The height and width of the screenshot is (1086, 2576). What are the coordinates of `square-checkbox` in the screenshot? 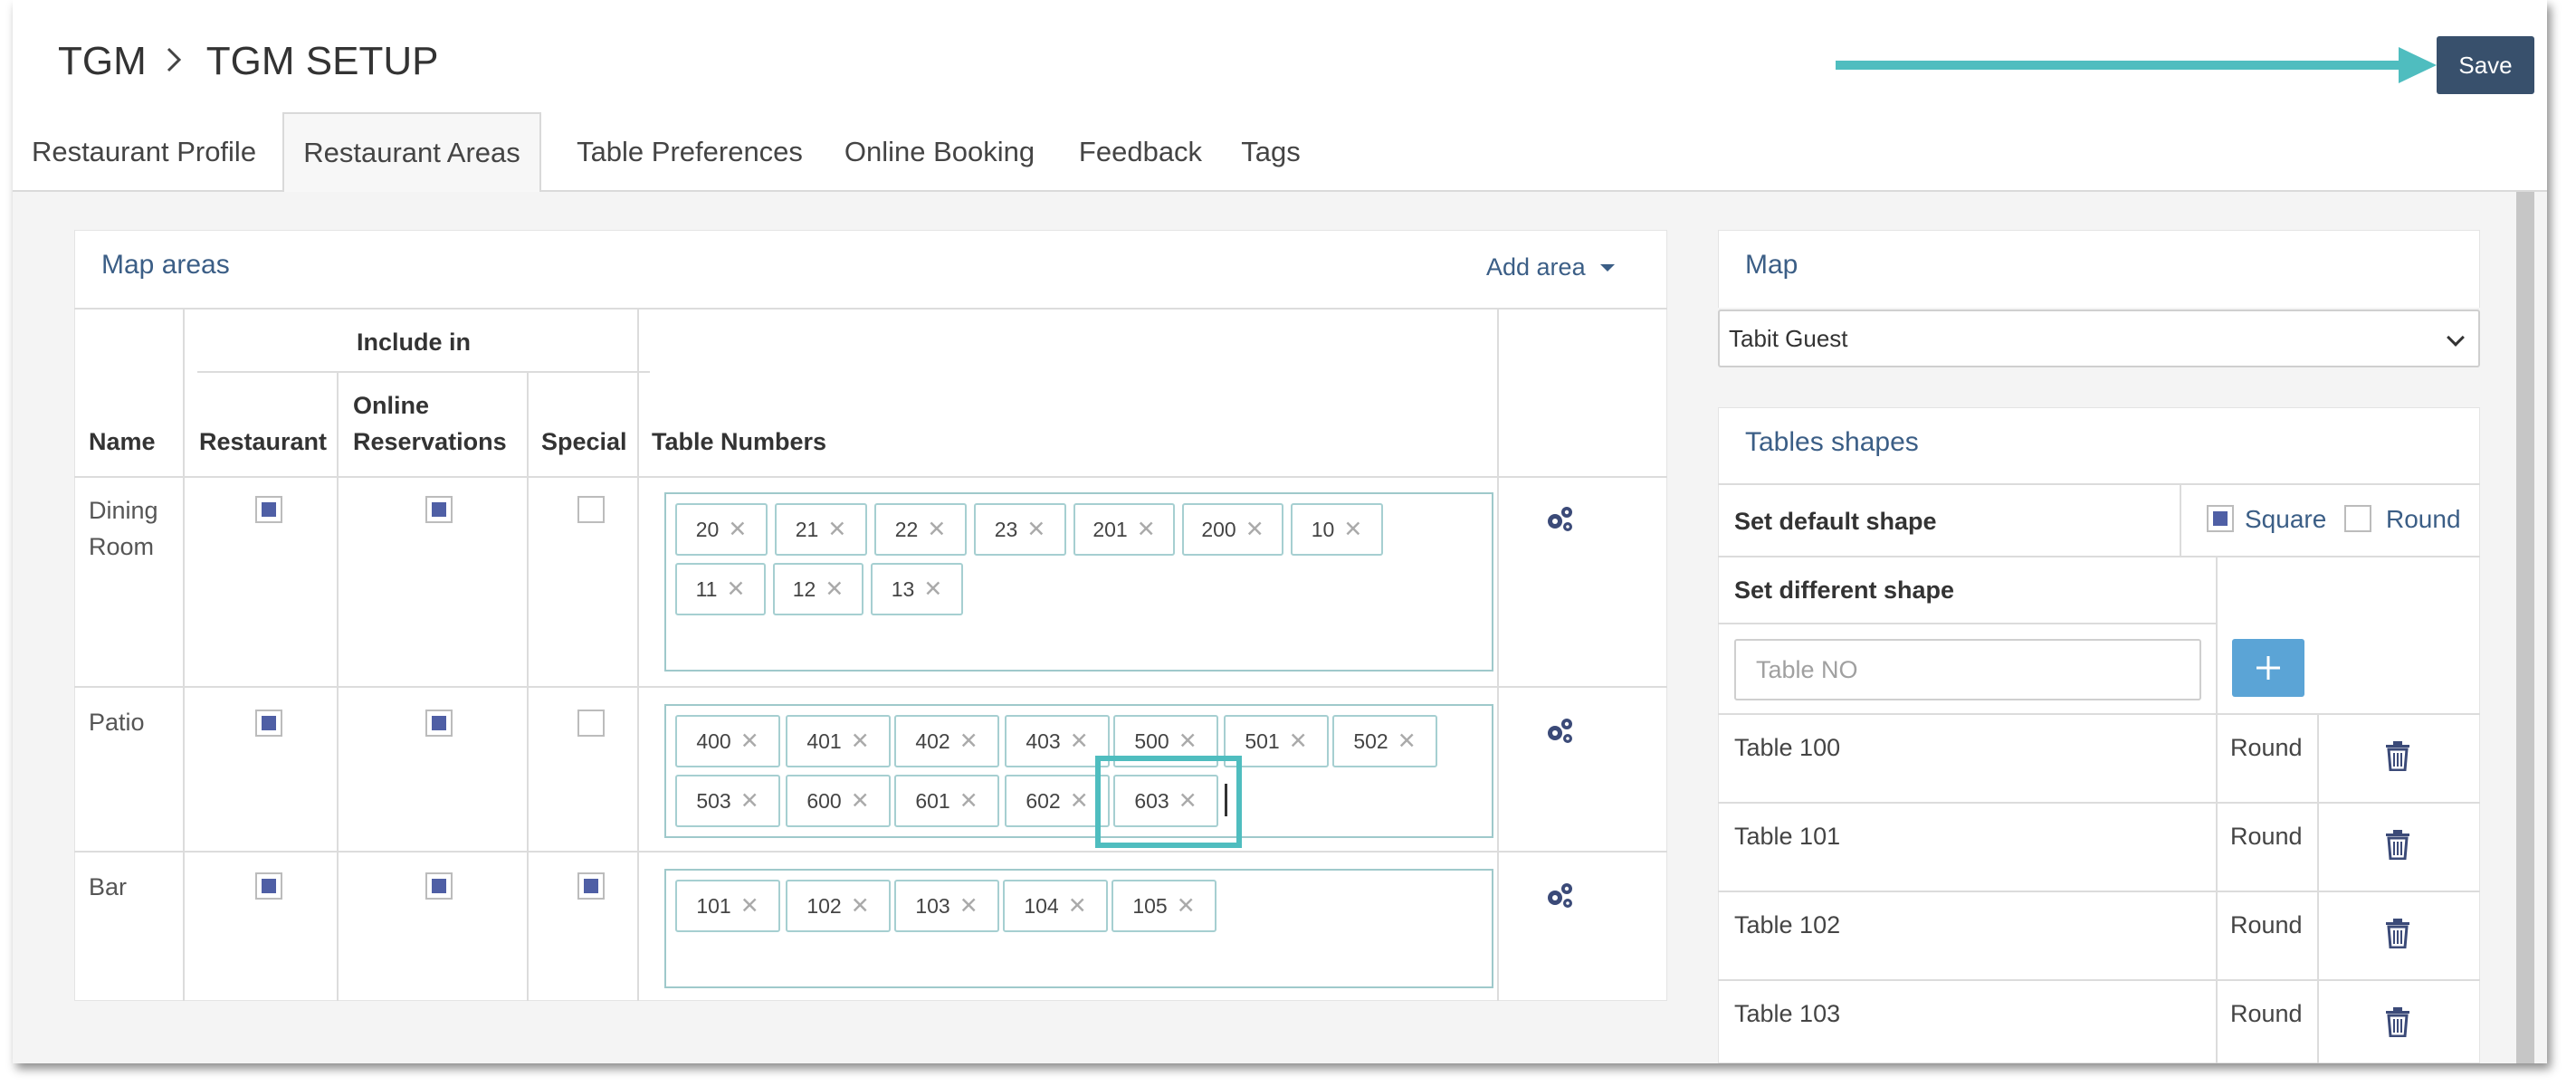 It's located at (2221, 519).